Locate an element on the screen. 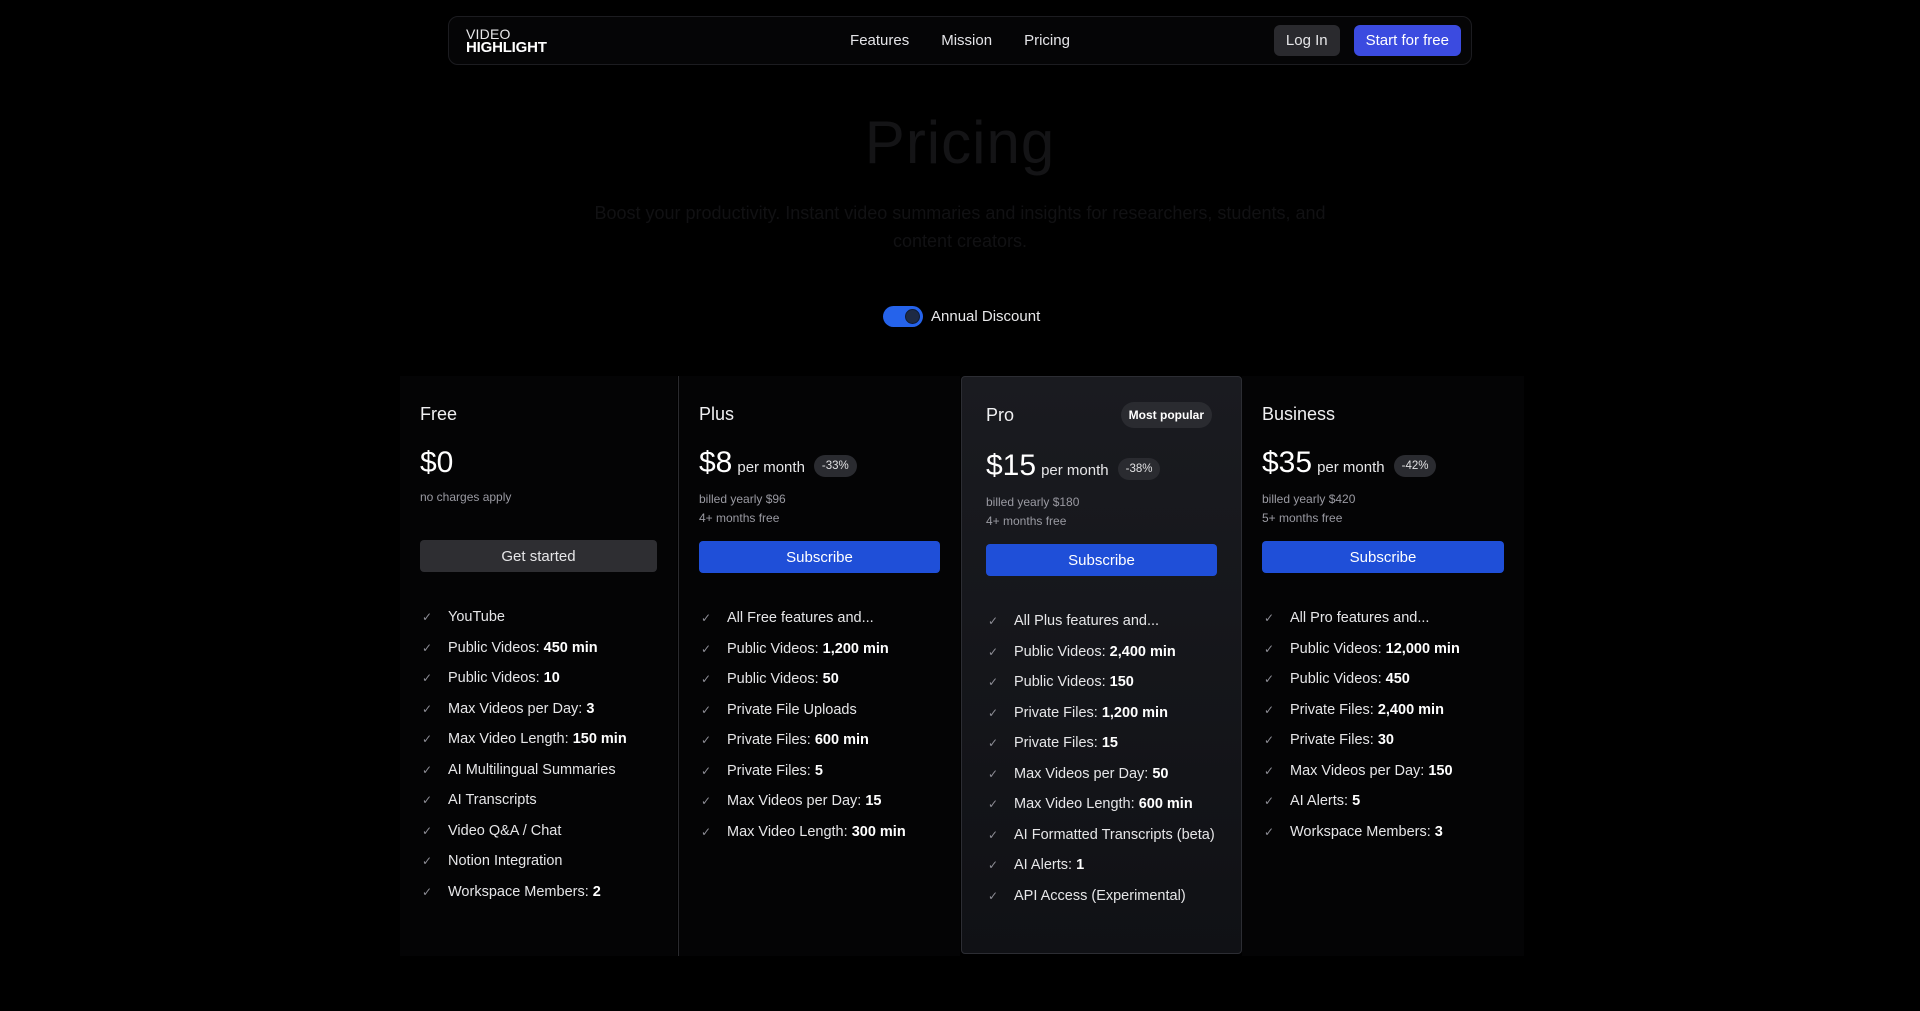 The image size is (1920, 1011). plan-price: $35 is located at coordinates (1287, 462).